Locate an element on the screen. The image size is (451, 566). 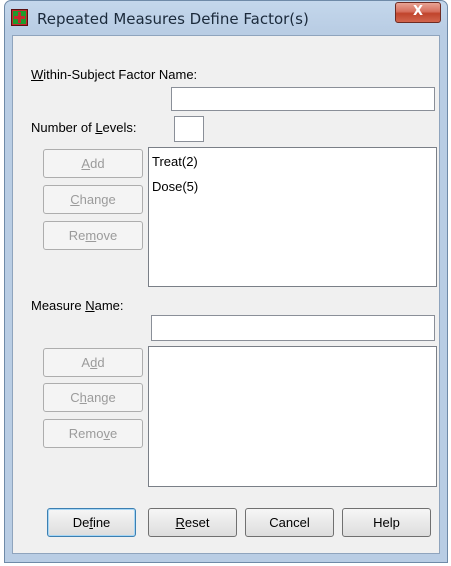
cancel-button: Cancel is located at coordinates (289, 522).